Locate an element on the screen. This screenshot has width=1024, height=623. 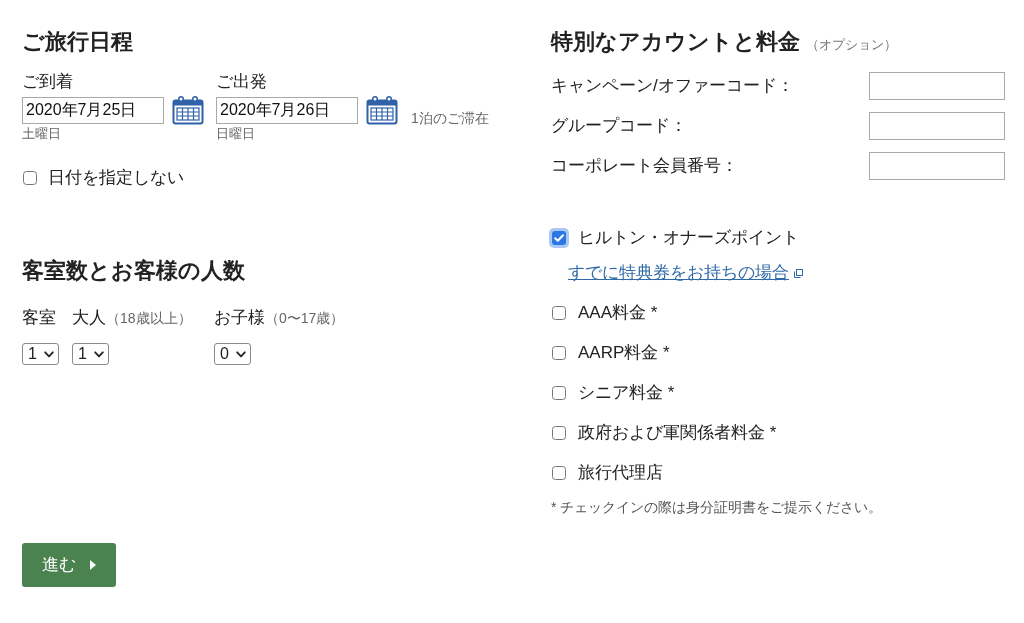
checkbox-label: 旅行代理店 is located at coordinates (620, 473).